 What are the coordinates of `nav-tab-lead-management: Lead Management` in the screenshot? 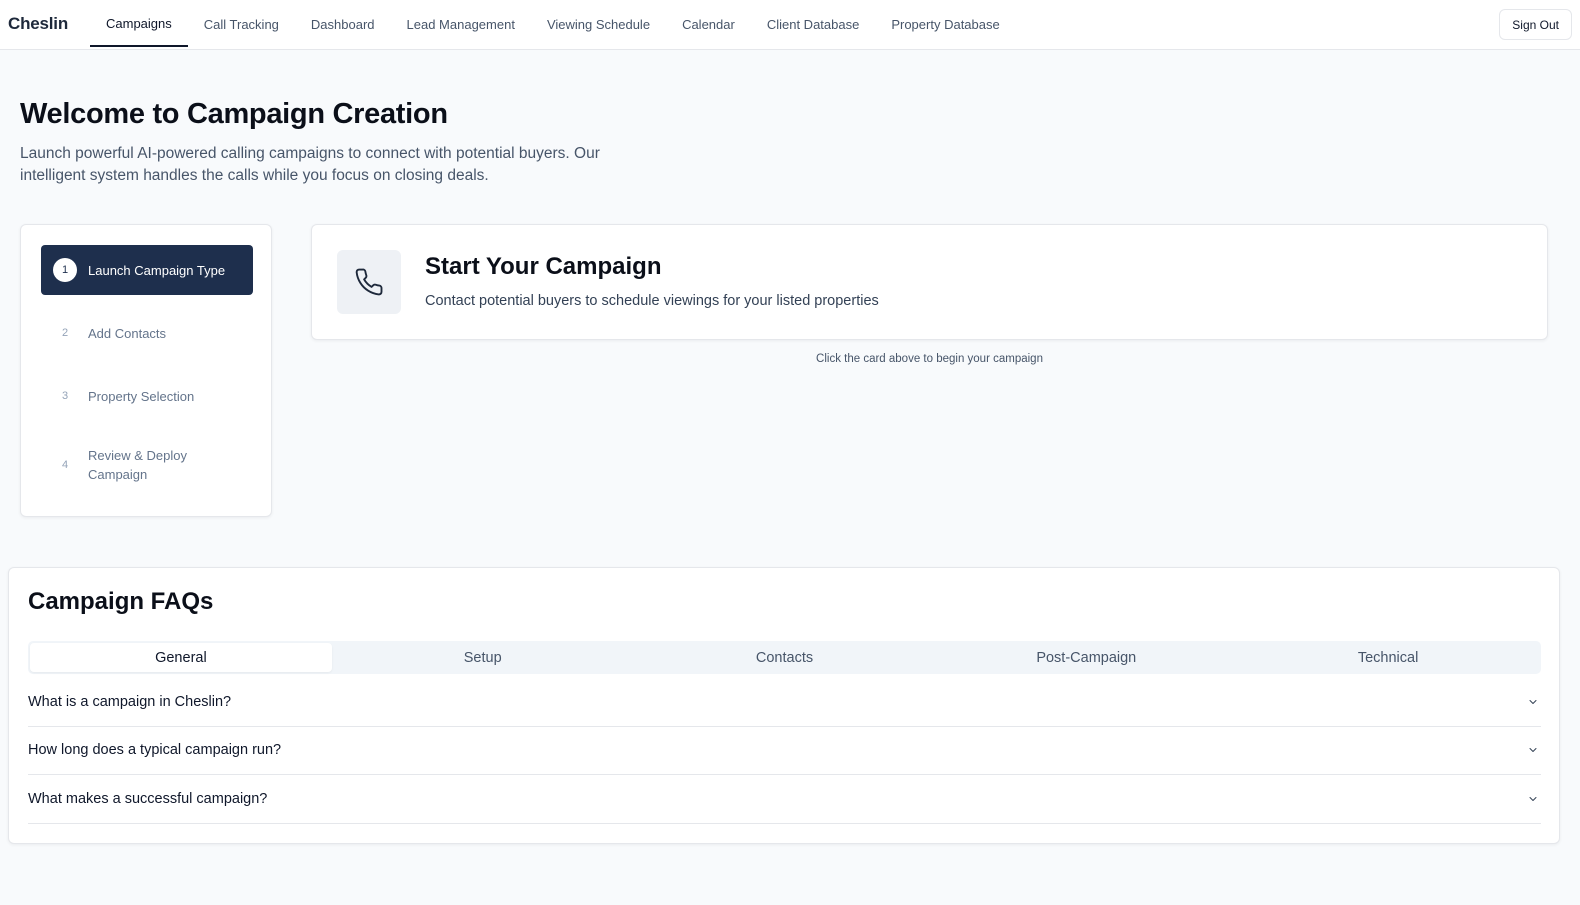 It's located at (461, 24).